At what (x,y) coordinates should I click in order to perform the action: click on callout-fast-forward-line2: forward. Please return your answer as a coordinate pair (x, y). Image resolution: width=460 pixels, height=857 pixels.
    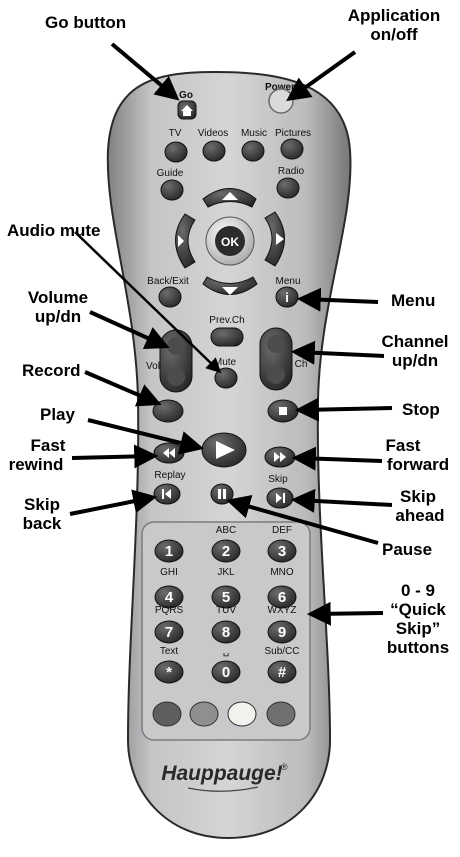
    Looking at the image, I should click on (418, 464).